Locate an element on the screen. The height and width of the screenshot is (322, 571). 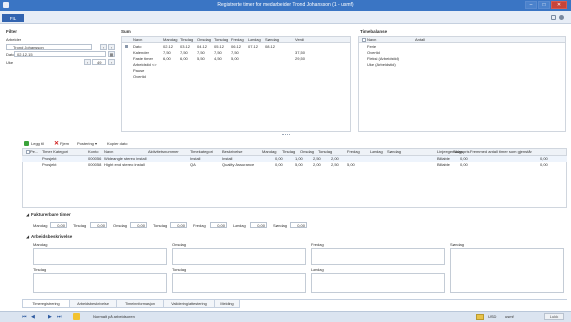
sum-cell: 5,50 is located at coordinates (201, 58).